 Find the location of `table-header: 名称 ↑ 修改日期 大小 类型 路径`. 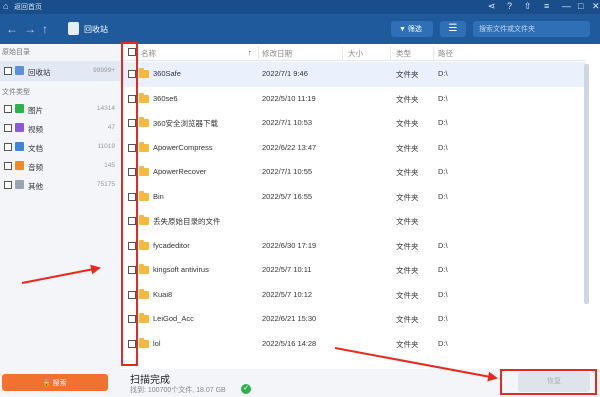

table-header: 名称 ↑ 修改日期 大小 类型 路径 is located at coordinates (353, 52).